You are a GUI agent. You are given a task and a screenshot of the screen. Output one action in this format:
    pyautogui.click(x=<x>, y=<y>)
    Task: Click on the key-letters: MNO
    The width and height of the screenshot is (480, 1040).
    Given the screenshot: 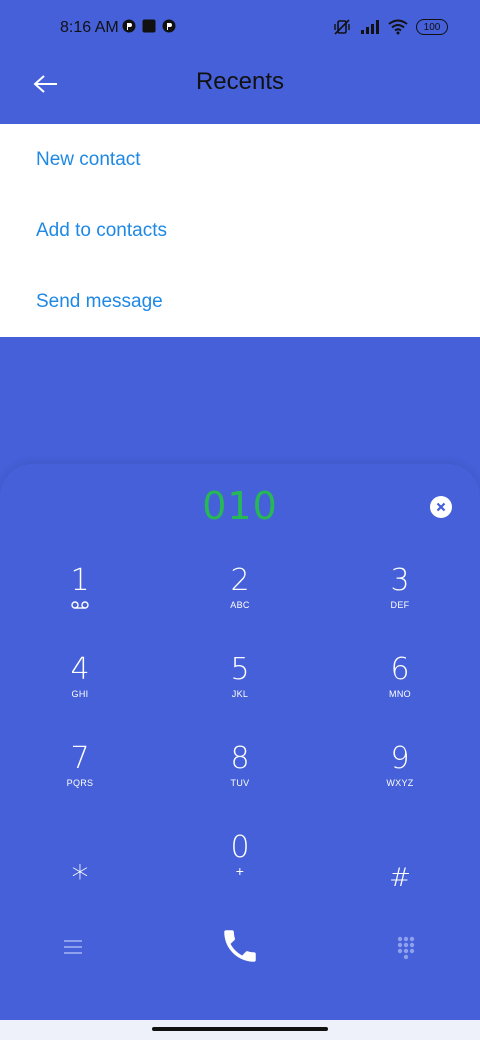 What is the action you would take?
    pyautogui.click(x=400, y=694)
    